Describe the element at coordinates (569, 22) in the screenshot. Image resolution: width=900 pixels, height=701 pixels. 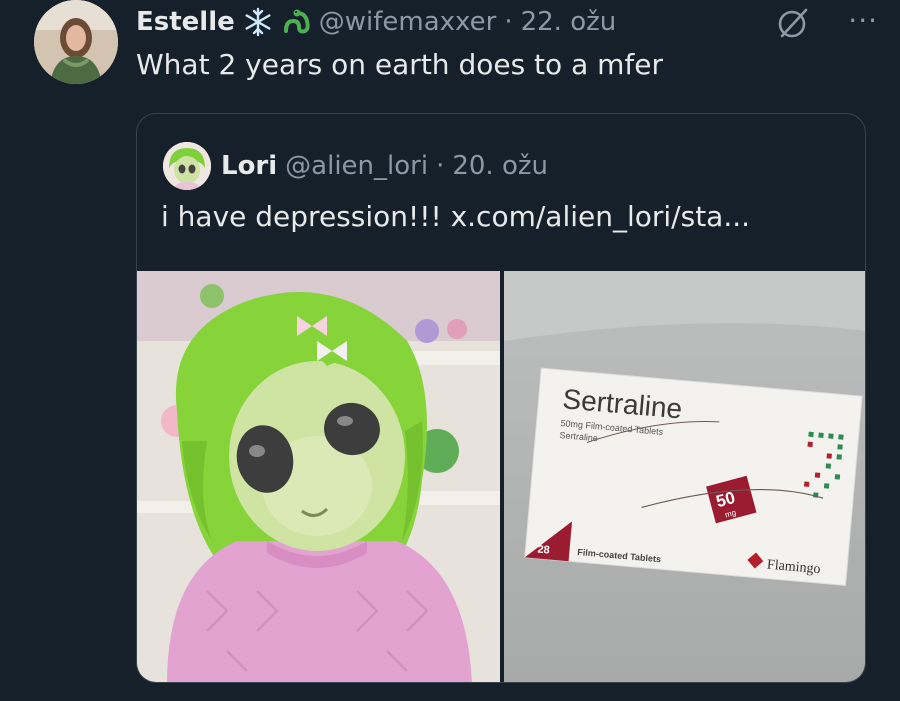
I see `tweet-date: 22. ožu` at that location.